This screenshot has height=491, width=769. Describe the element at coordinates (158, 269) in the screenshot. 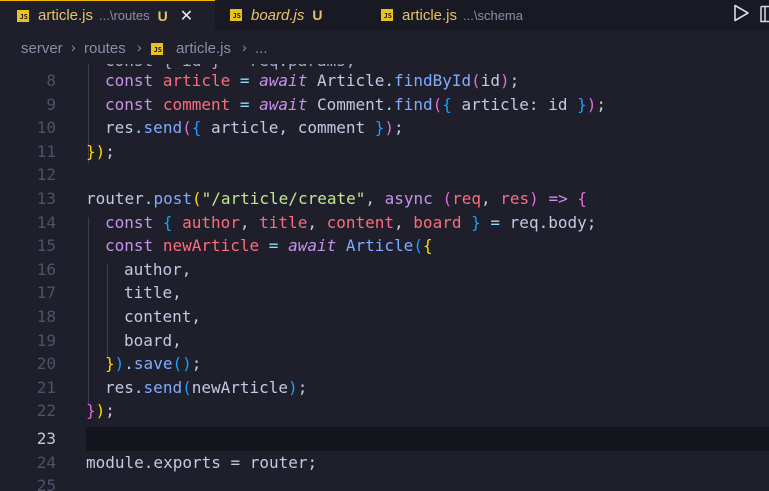

I see `code-text: author,` at that location.